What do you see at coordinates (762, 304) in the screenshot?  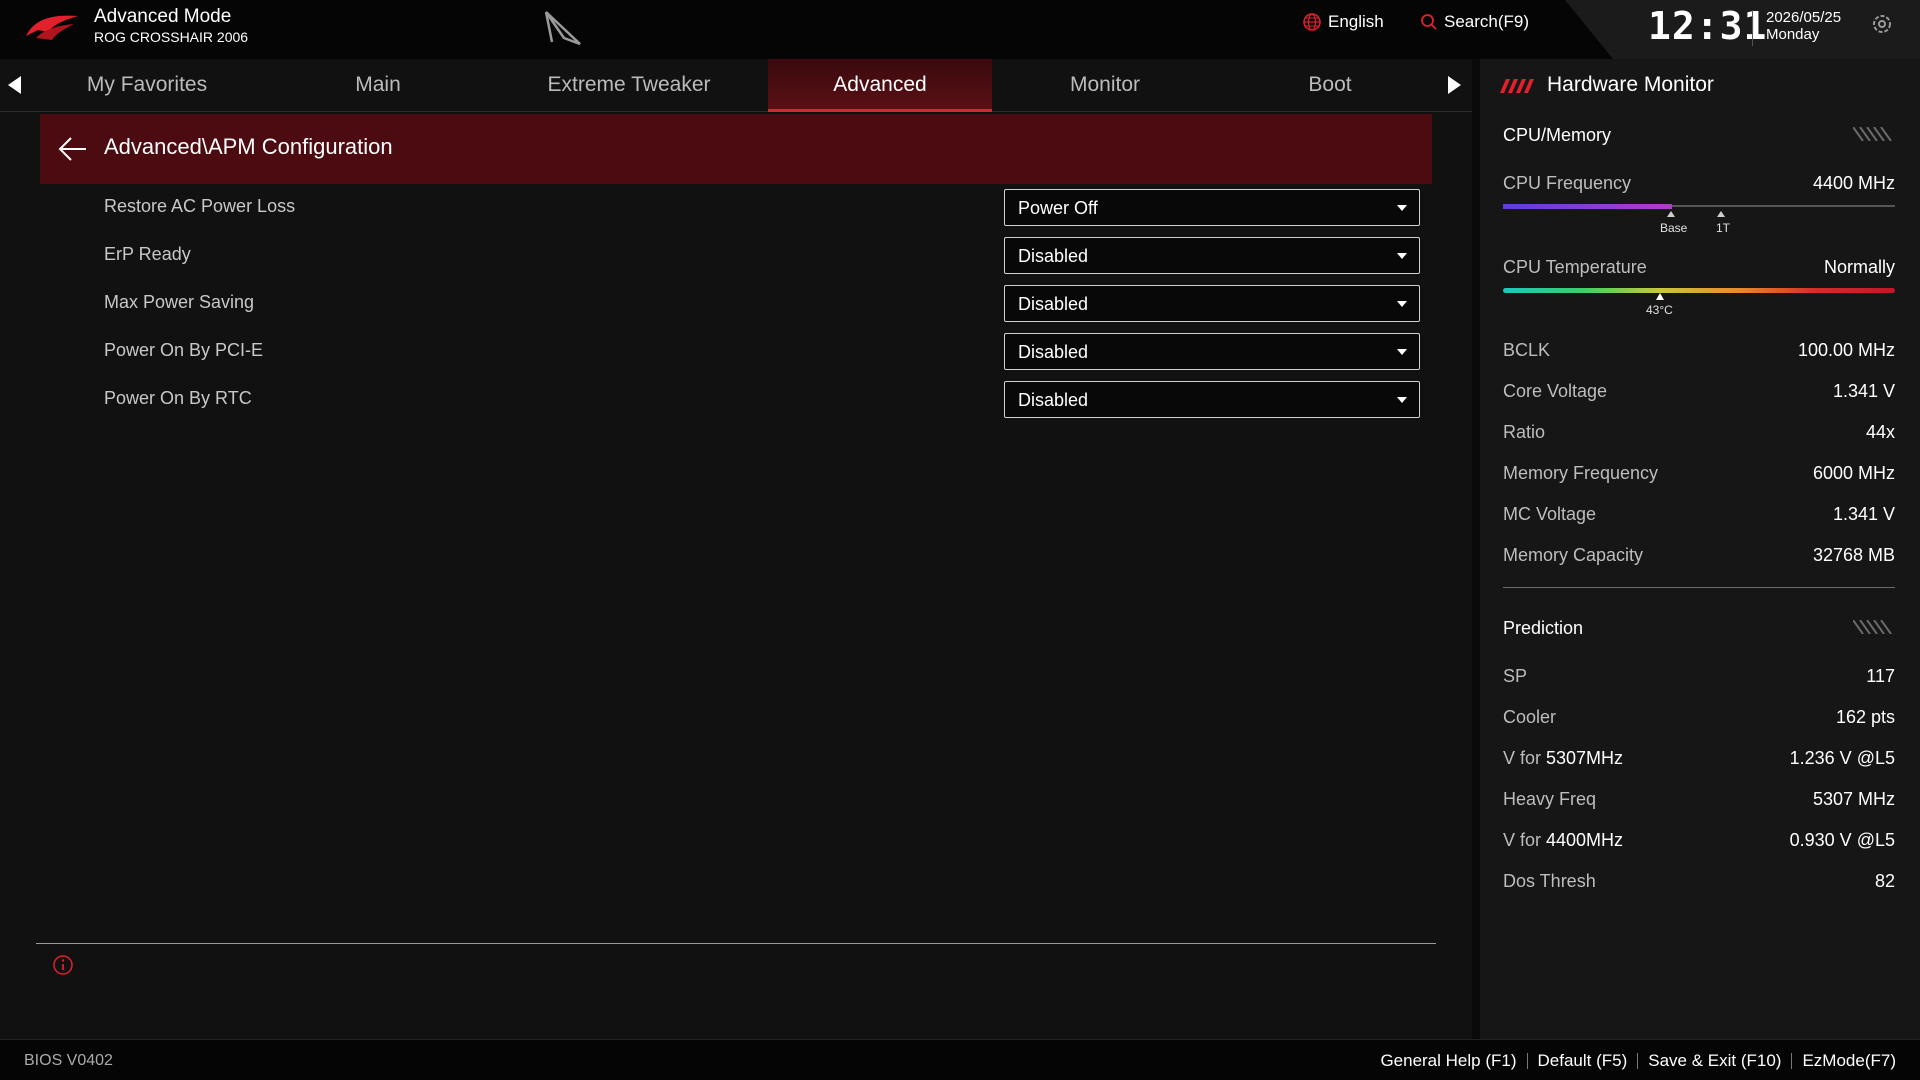 I see `setting-row-max-power-saving: Max Power Saving Disabled` at bounding box center [762, 304].